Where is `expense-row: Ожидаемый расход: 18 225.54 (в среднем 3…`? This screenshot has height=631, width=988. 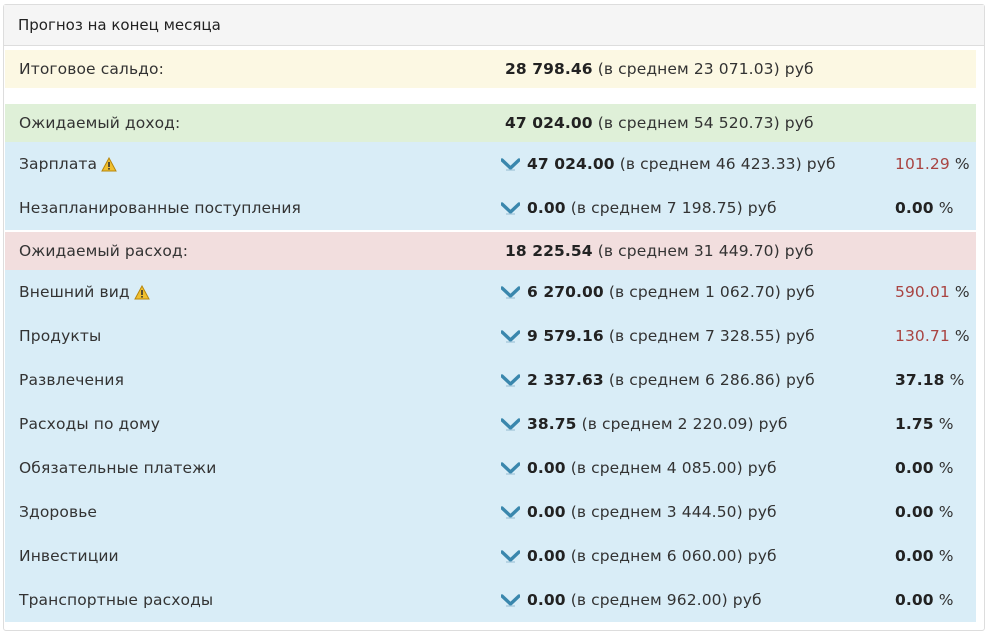
expense-row: Ожидаемый расход: 18 225.54 (в среднем 3… is located at coordinates (490, 251).